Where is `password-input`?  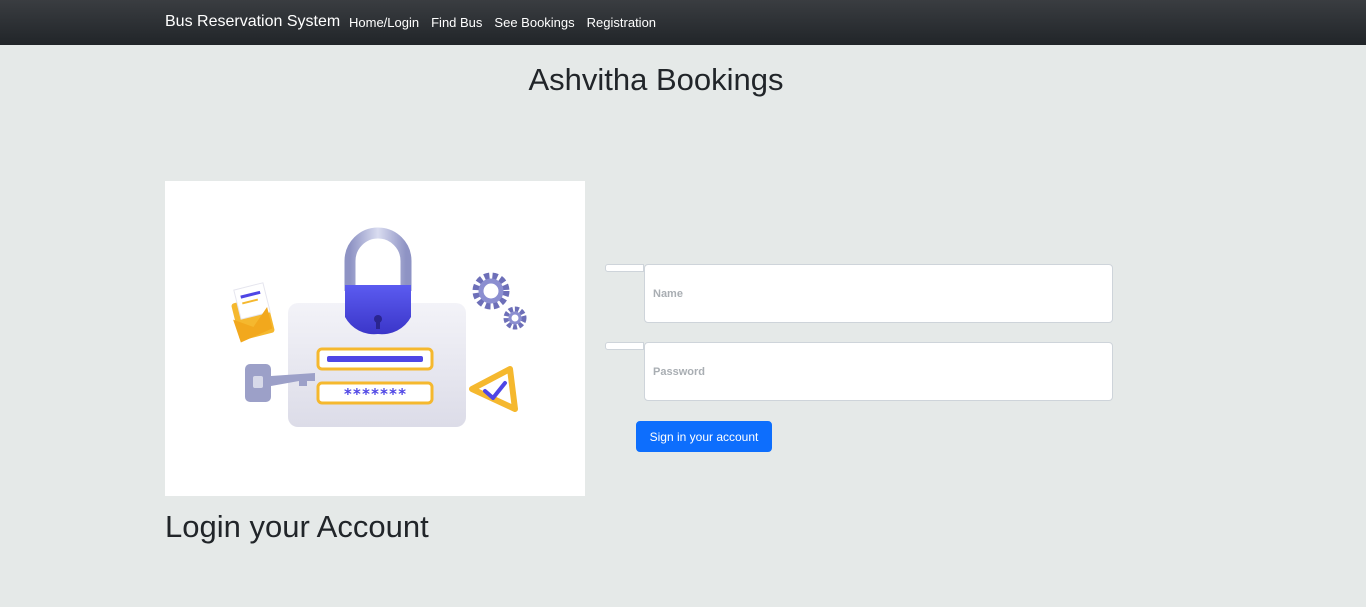
password-input is located at coordinates (878, 371).